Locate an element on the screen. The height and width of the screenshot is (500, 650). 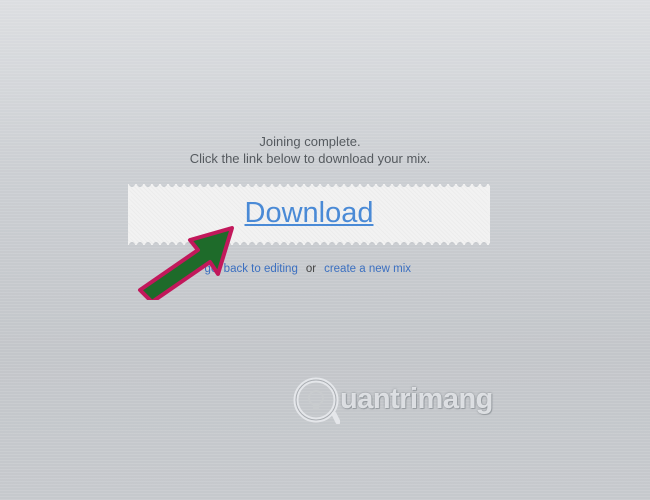
watermark-logo: uantrimang is located at coordinates (404, 400).